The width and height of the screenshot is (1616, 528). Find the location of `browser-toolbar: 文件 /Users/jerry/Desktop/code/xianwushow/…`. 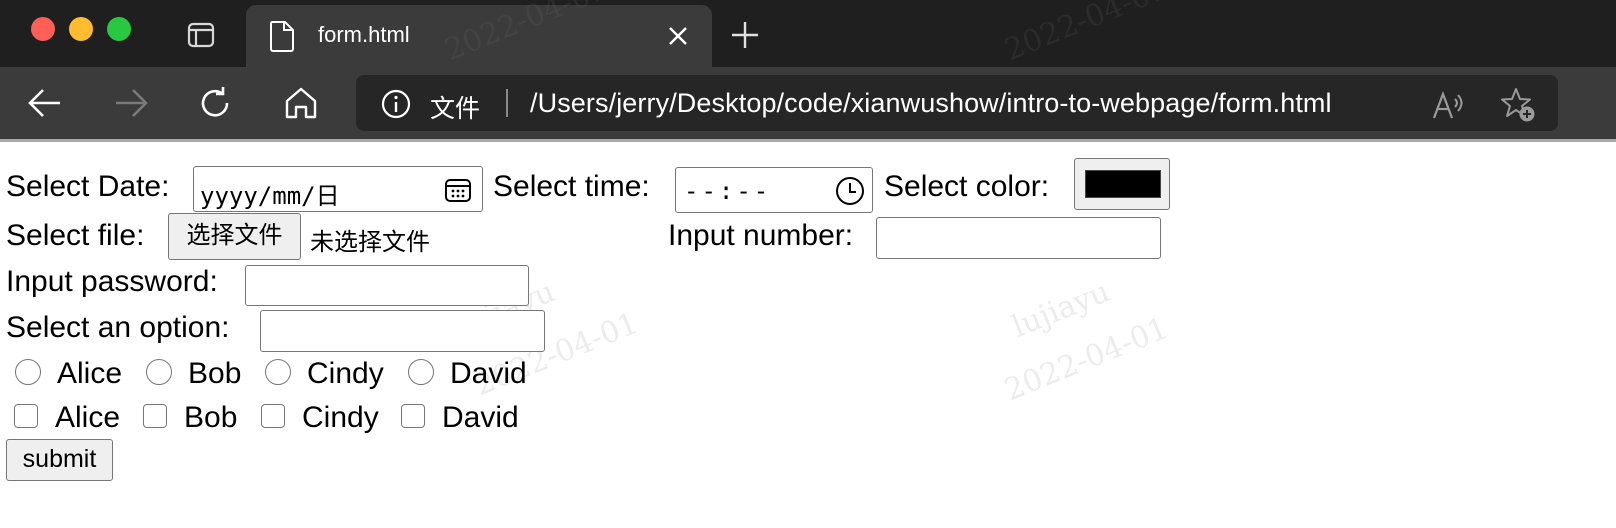

browser-toolbar: 文件 /Users/jerry/Desktop/code/xianwushow/… is located at coordinates (808, 103).